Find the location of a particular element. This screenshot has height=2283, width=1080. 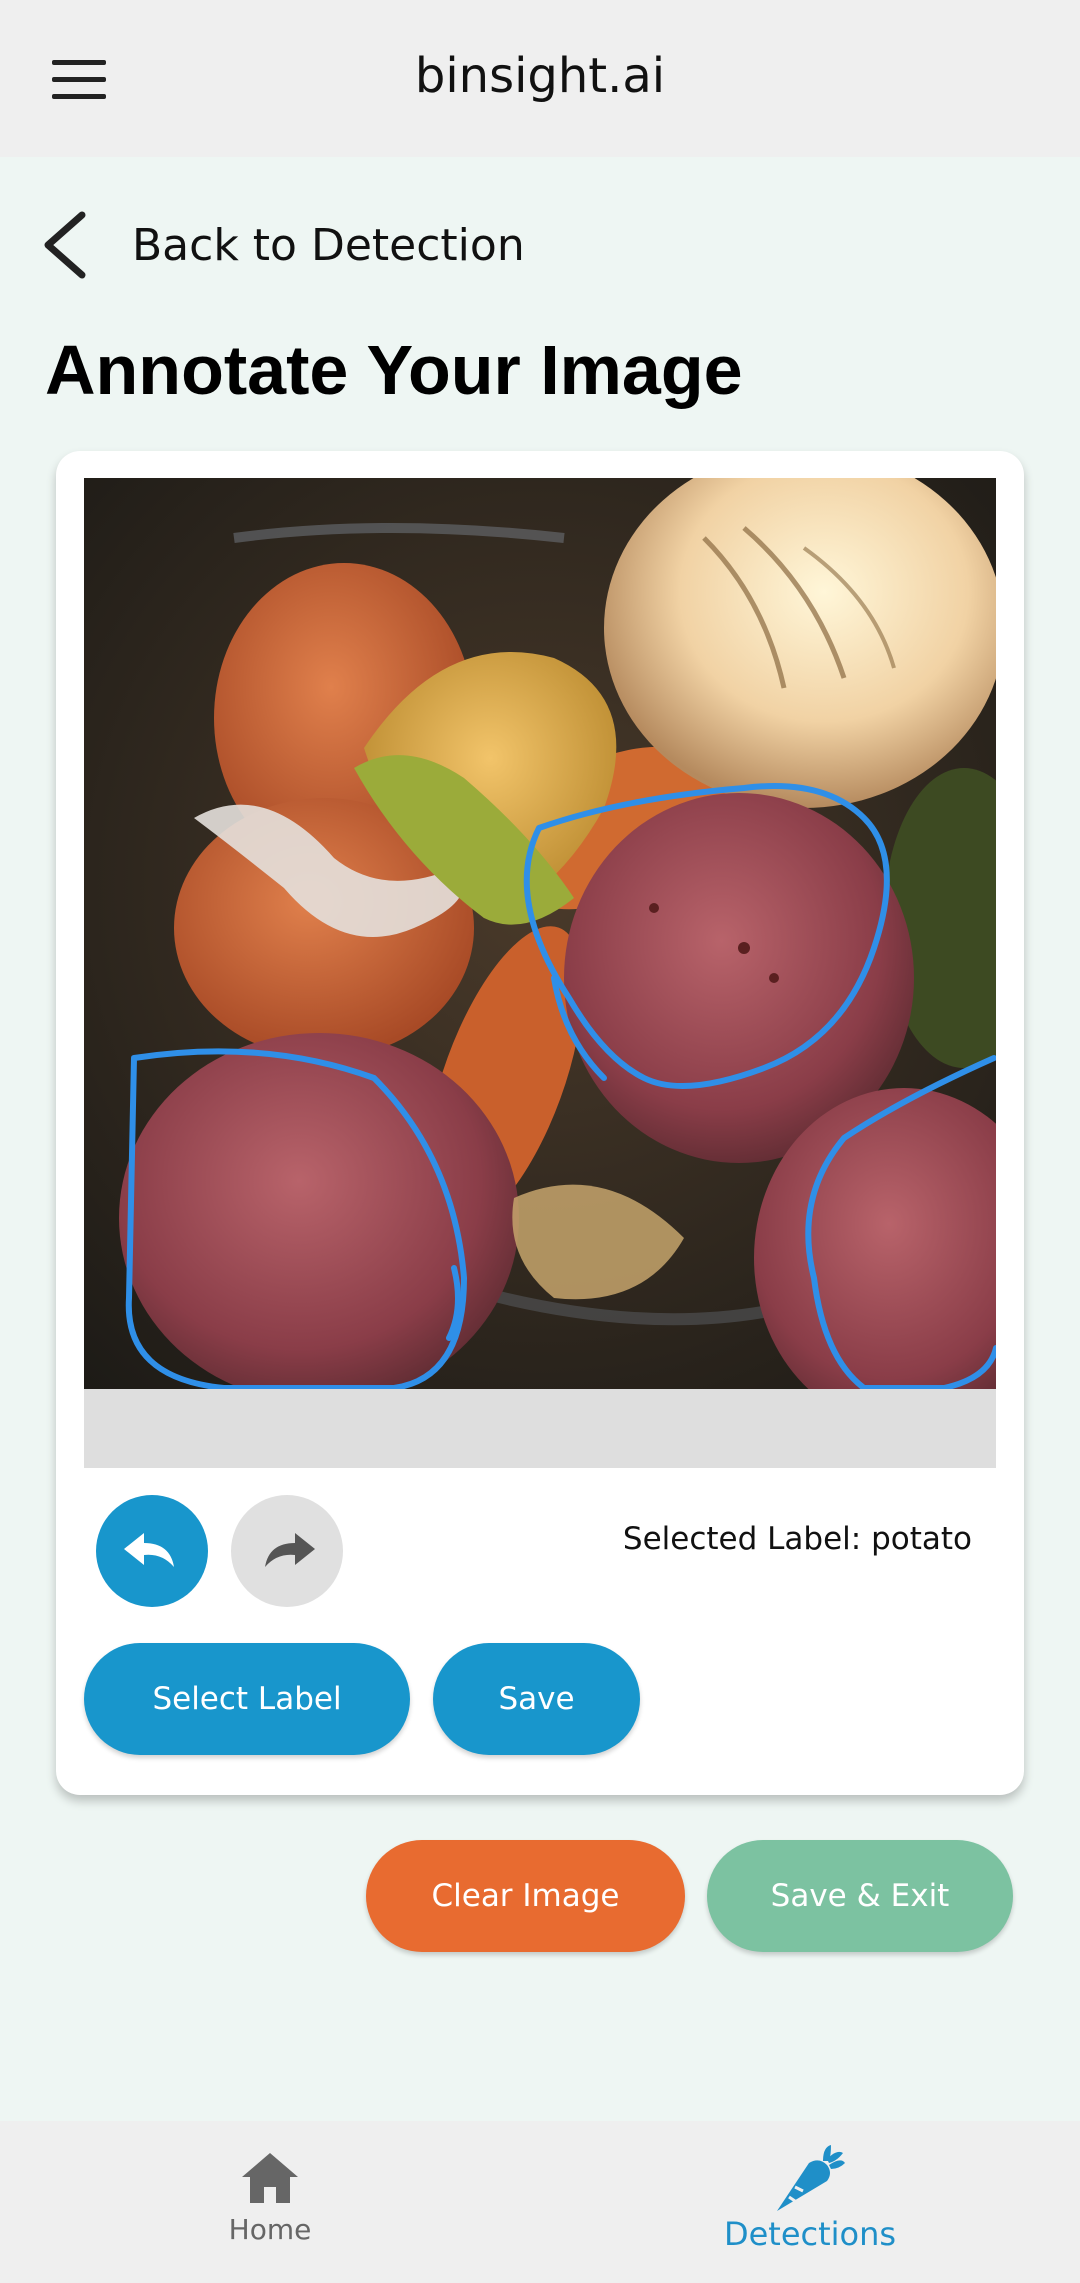

nav-label-home: Home is located at coordinates (270, 2229).